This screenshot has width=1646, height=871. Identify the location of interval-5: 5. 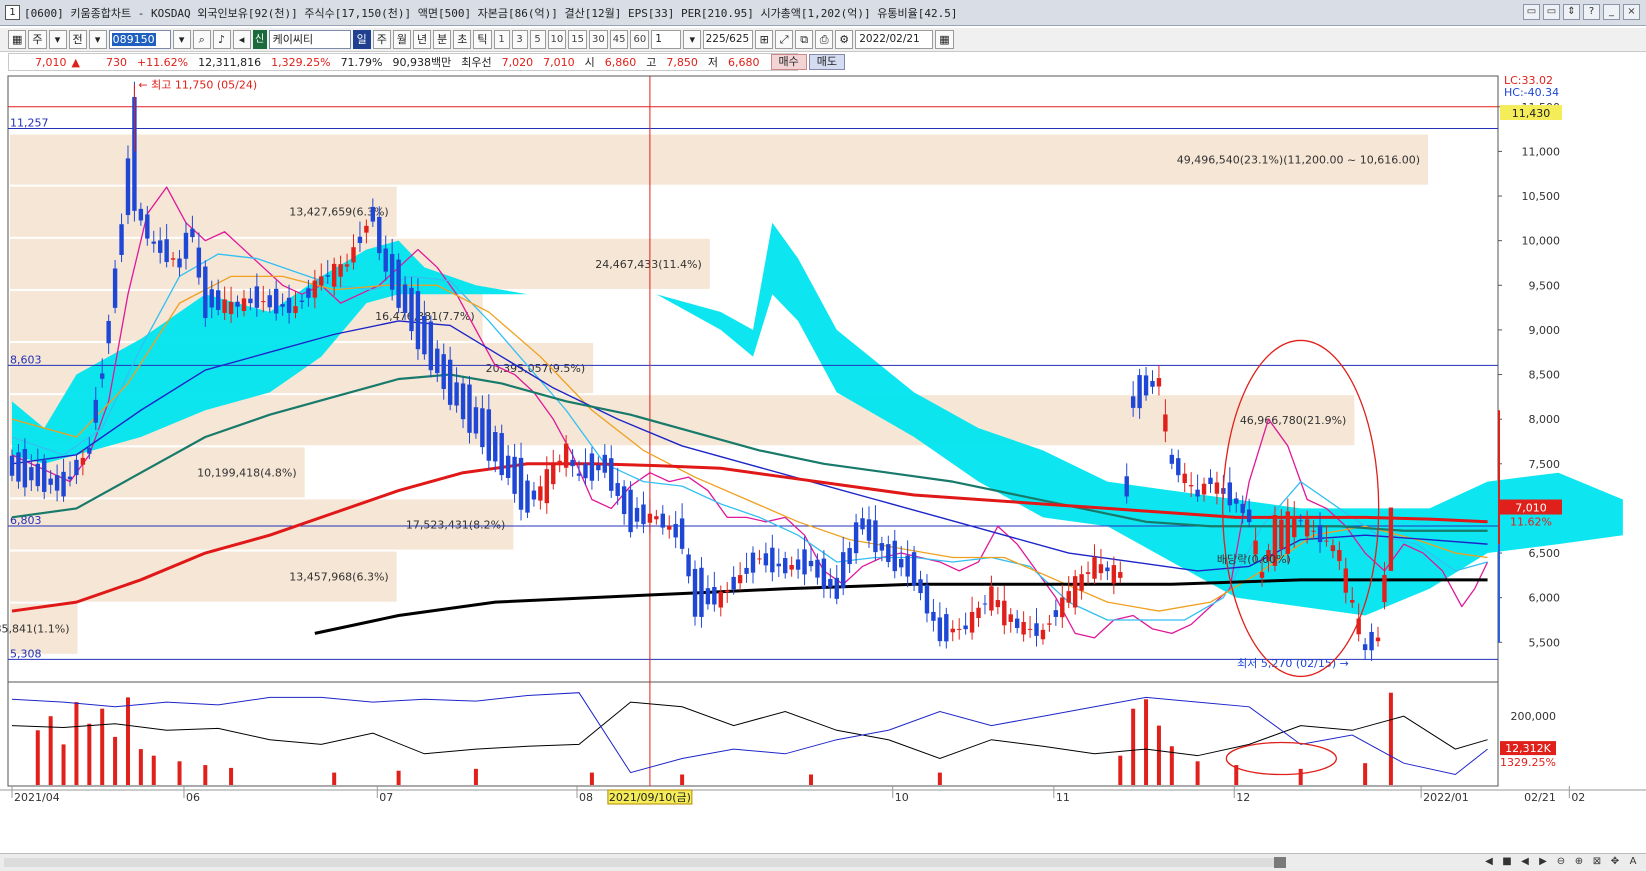
(537, 39).